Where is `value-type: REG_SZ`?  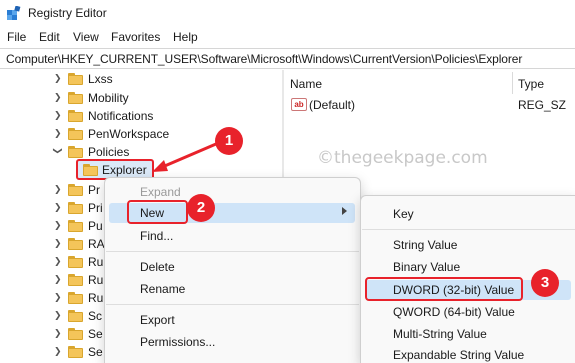 value-type: REG_SZ is located at coordinates (542, 105).